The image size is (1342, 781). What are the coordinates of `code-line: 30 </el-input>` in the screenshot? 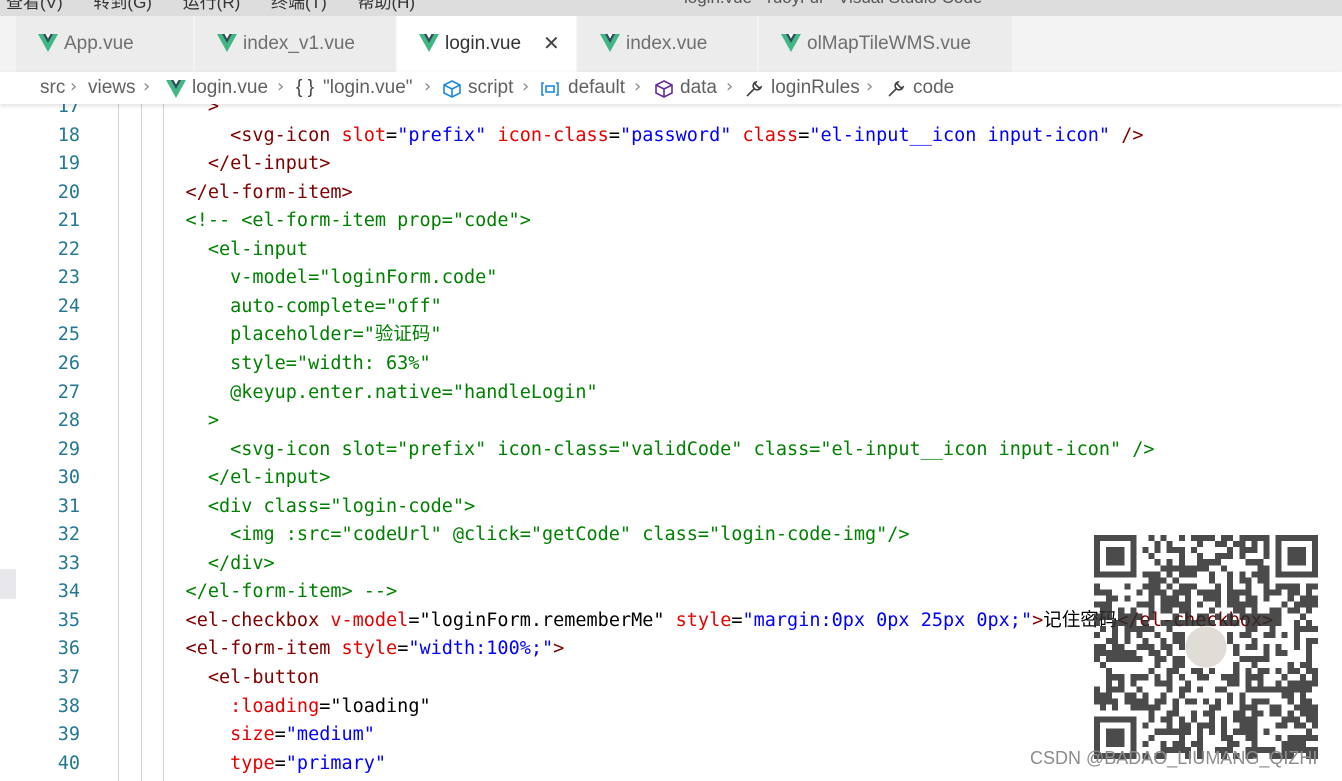 It's located at (671, 478).